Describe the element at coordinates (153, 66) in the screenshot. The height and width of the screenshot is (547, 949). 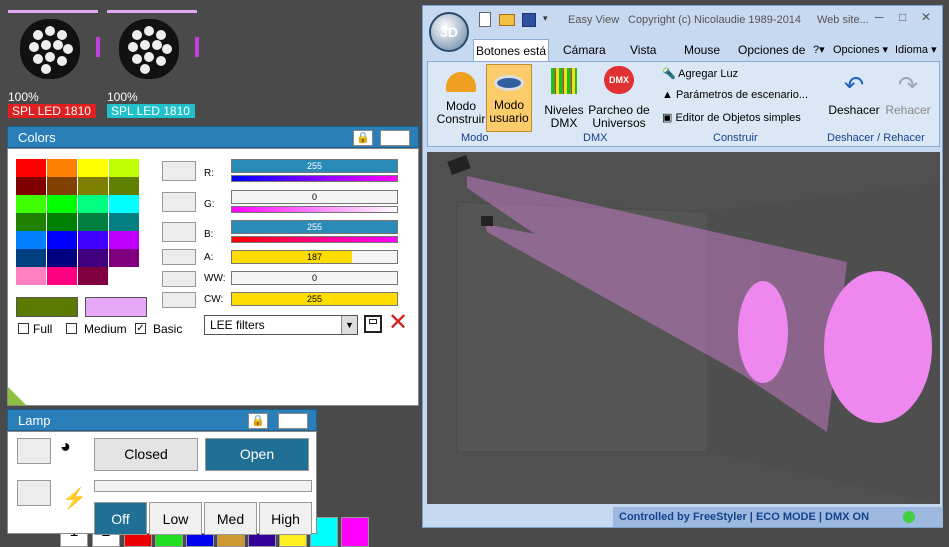
I see `fixture-2: 100% SPL LED 1810` at that location.